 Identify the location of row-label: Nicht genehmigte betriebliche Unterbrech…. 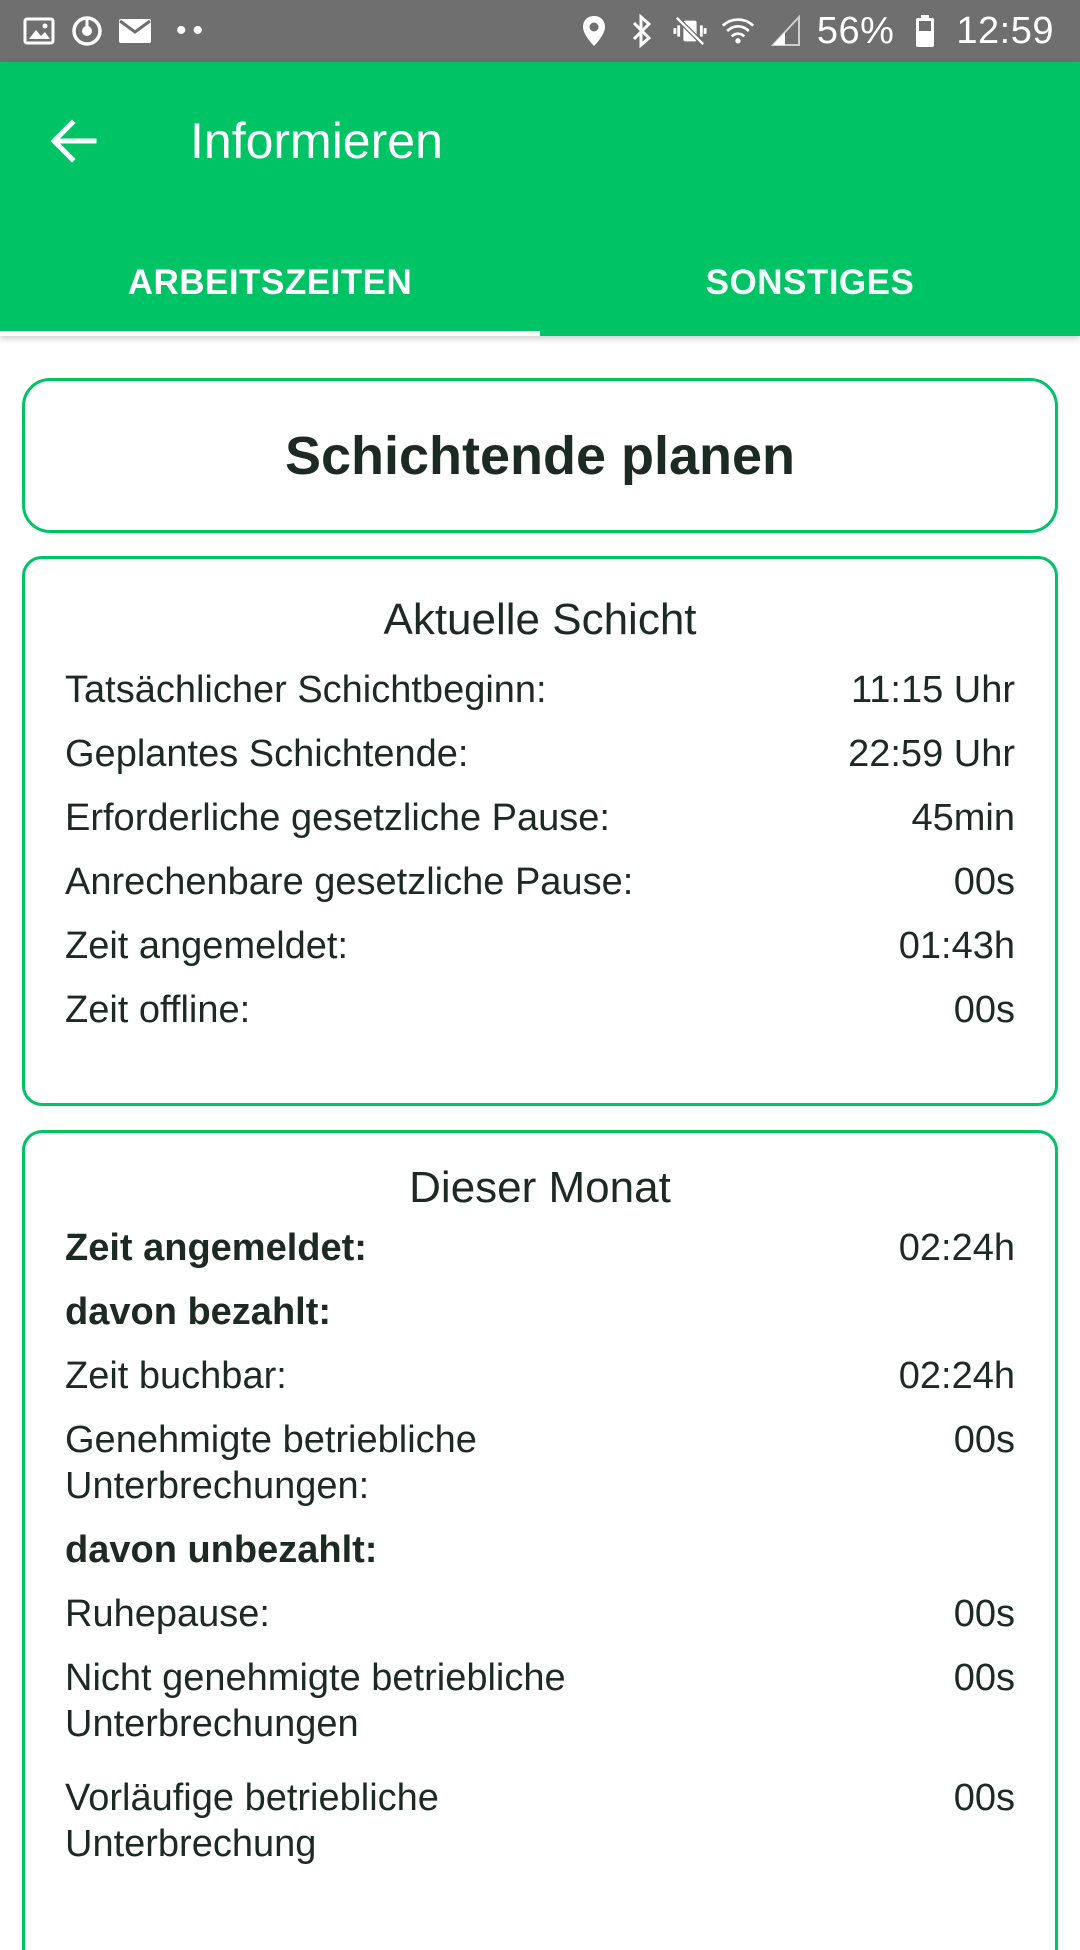
(315, 1701).